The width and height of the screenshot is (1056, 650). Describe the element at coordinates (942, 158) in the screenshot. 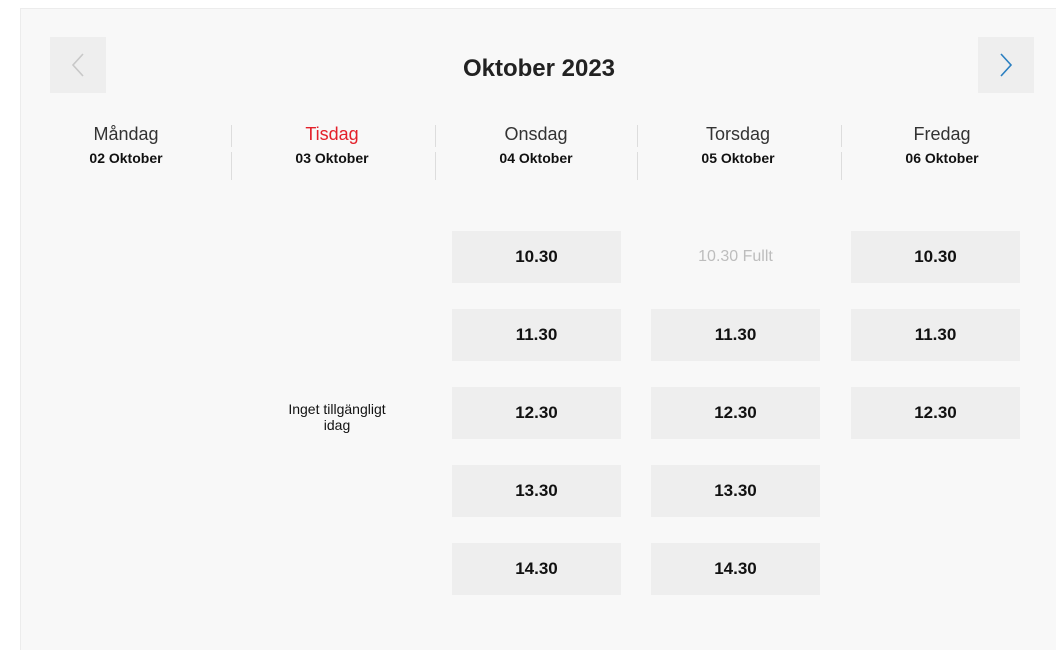

I see `day-date: 06 Oktober` at that location.